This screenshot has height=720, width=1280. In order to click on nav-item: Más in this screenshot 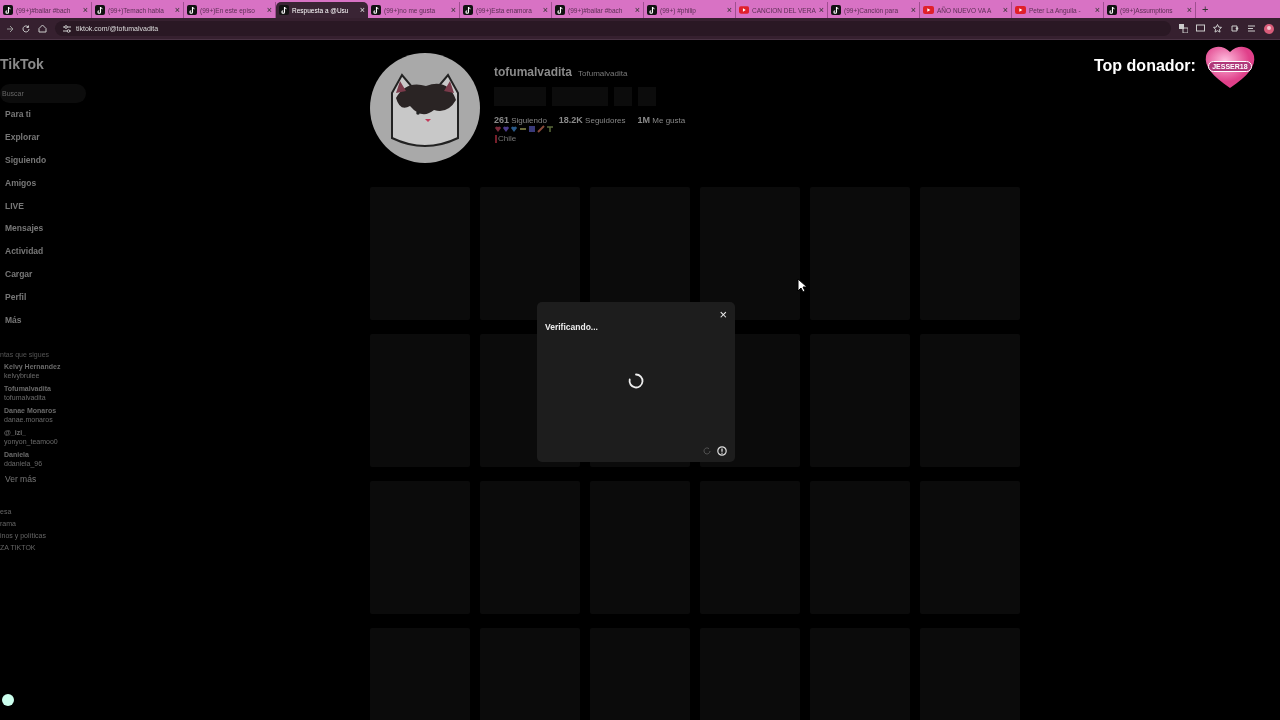, I will do `click(183, 319)`.